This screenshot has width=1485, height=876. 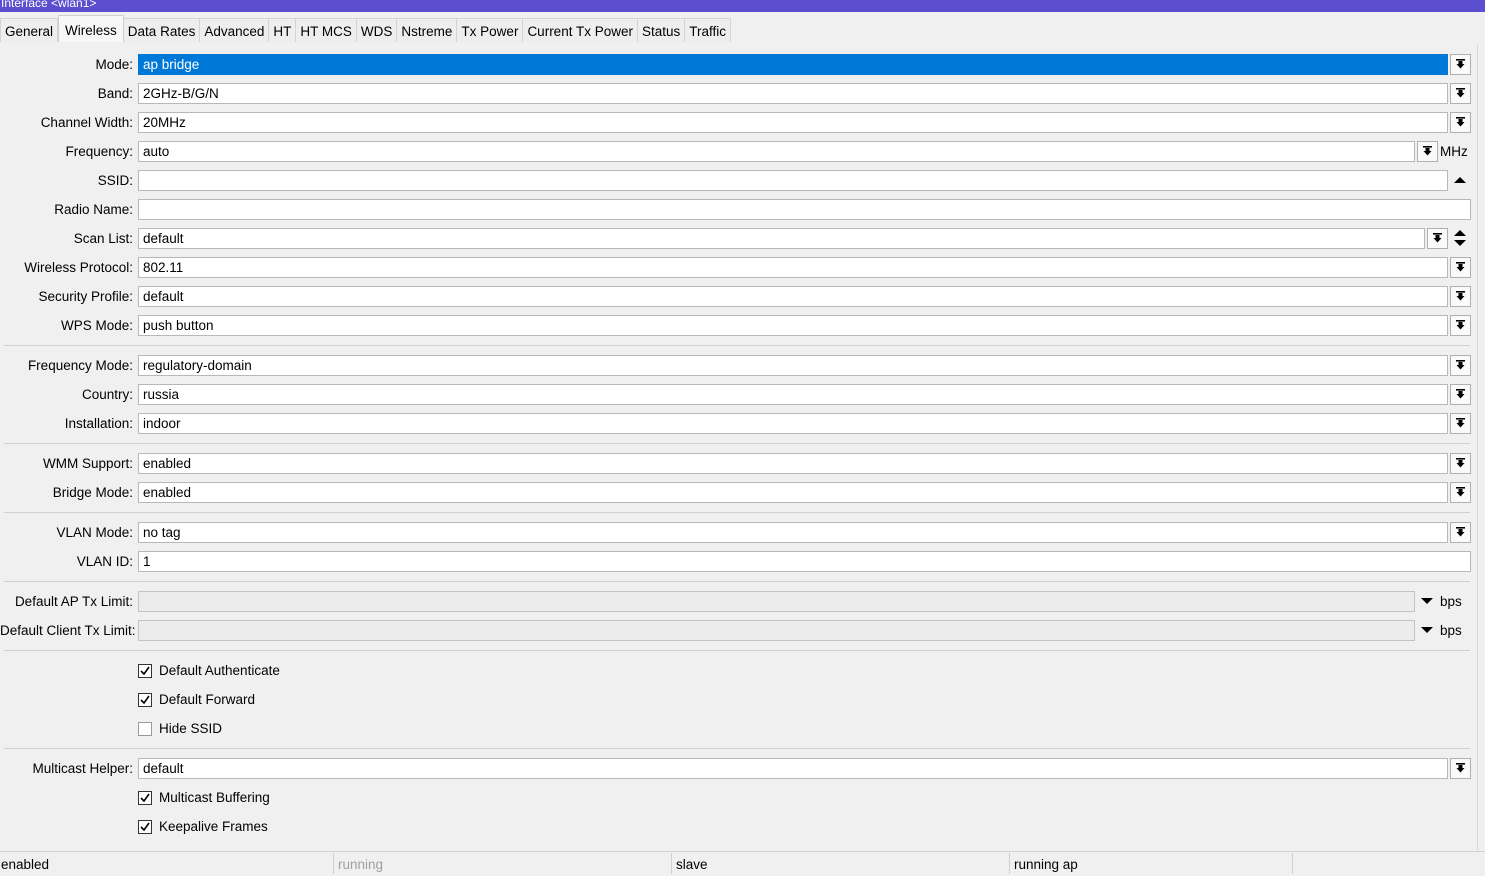 What do you see at coordinates (776, 630) in the screenshot?
I see `default-client-tx-limit-input` at bounding box center [776, 630].